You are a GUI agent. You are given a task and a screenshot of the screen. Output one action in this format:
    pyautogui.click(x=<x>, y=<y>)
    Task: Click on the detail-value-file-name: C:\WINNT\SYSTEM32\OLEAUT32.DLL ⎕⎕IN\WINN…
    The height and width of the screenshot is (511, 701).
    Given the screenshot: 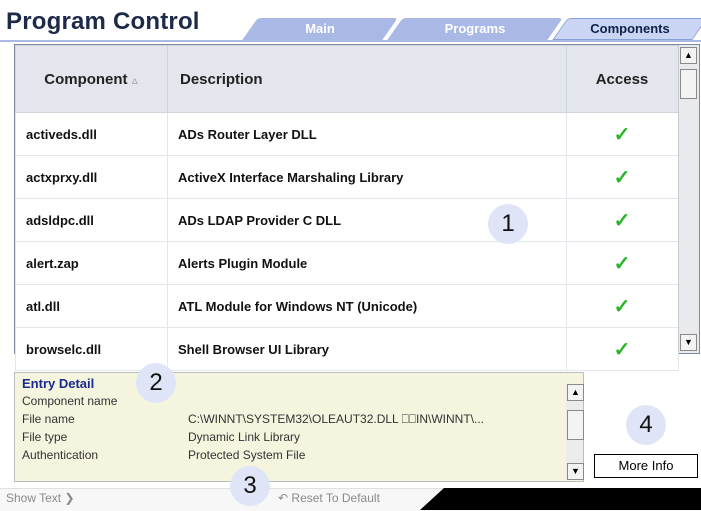 What is the action you would take?
    pyautogui.click(x=336, y=419)
    